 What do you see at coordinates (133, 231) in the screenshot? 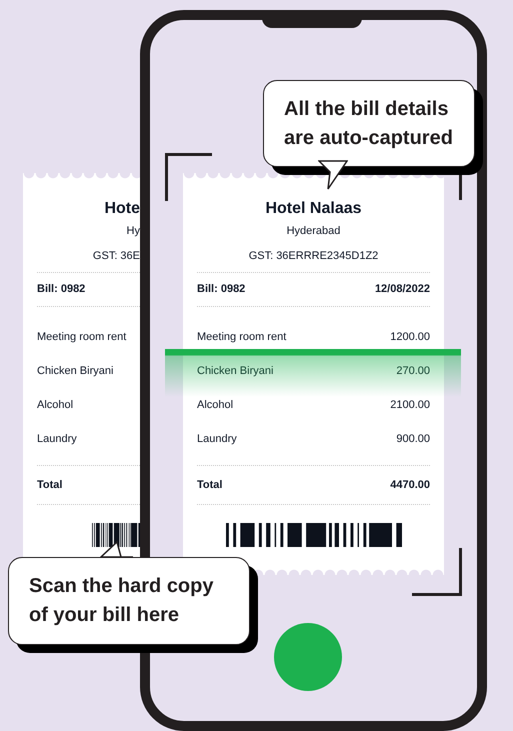
I see `receipt-city: Hy` at bounding box center [133, 231].